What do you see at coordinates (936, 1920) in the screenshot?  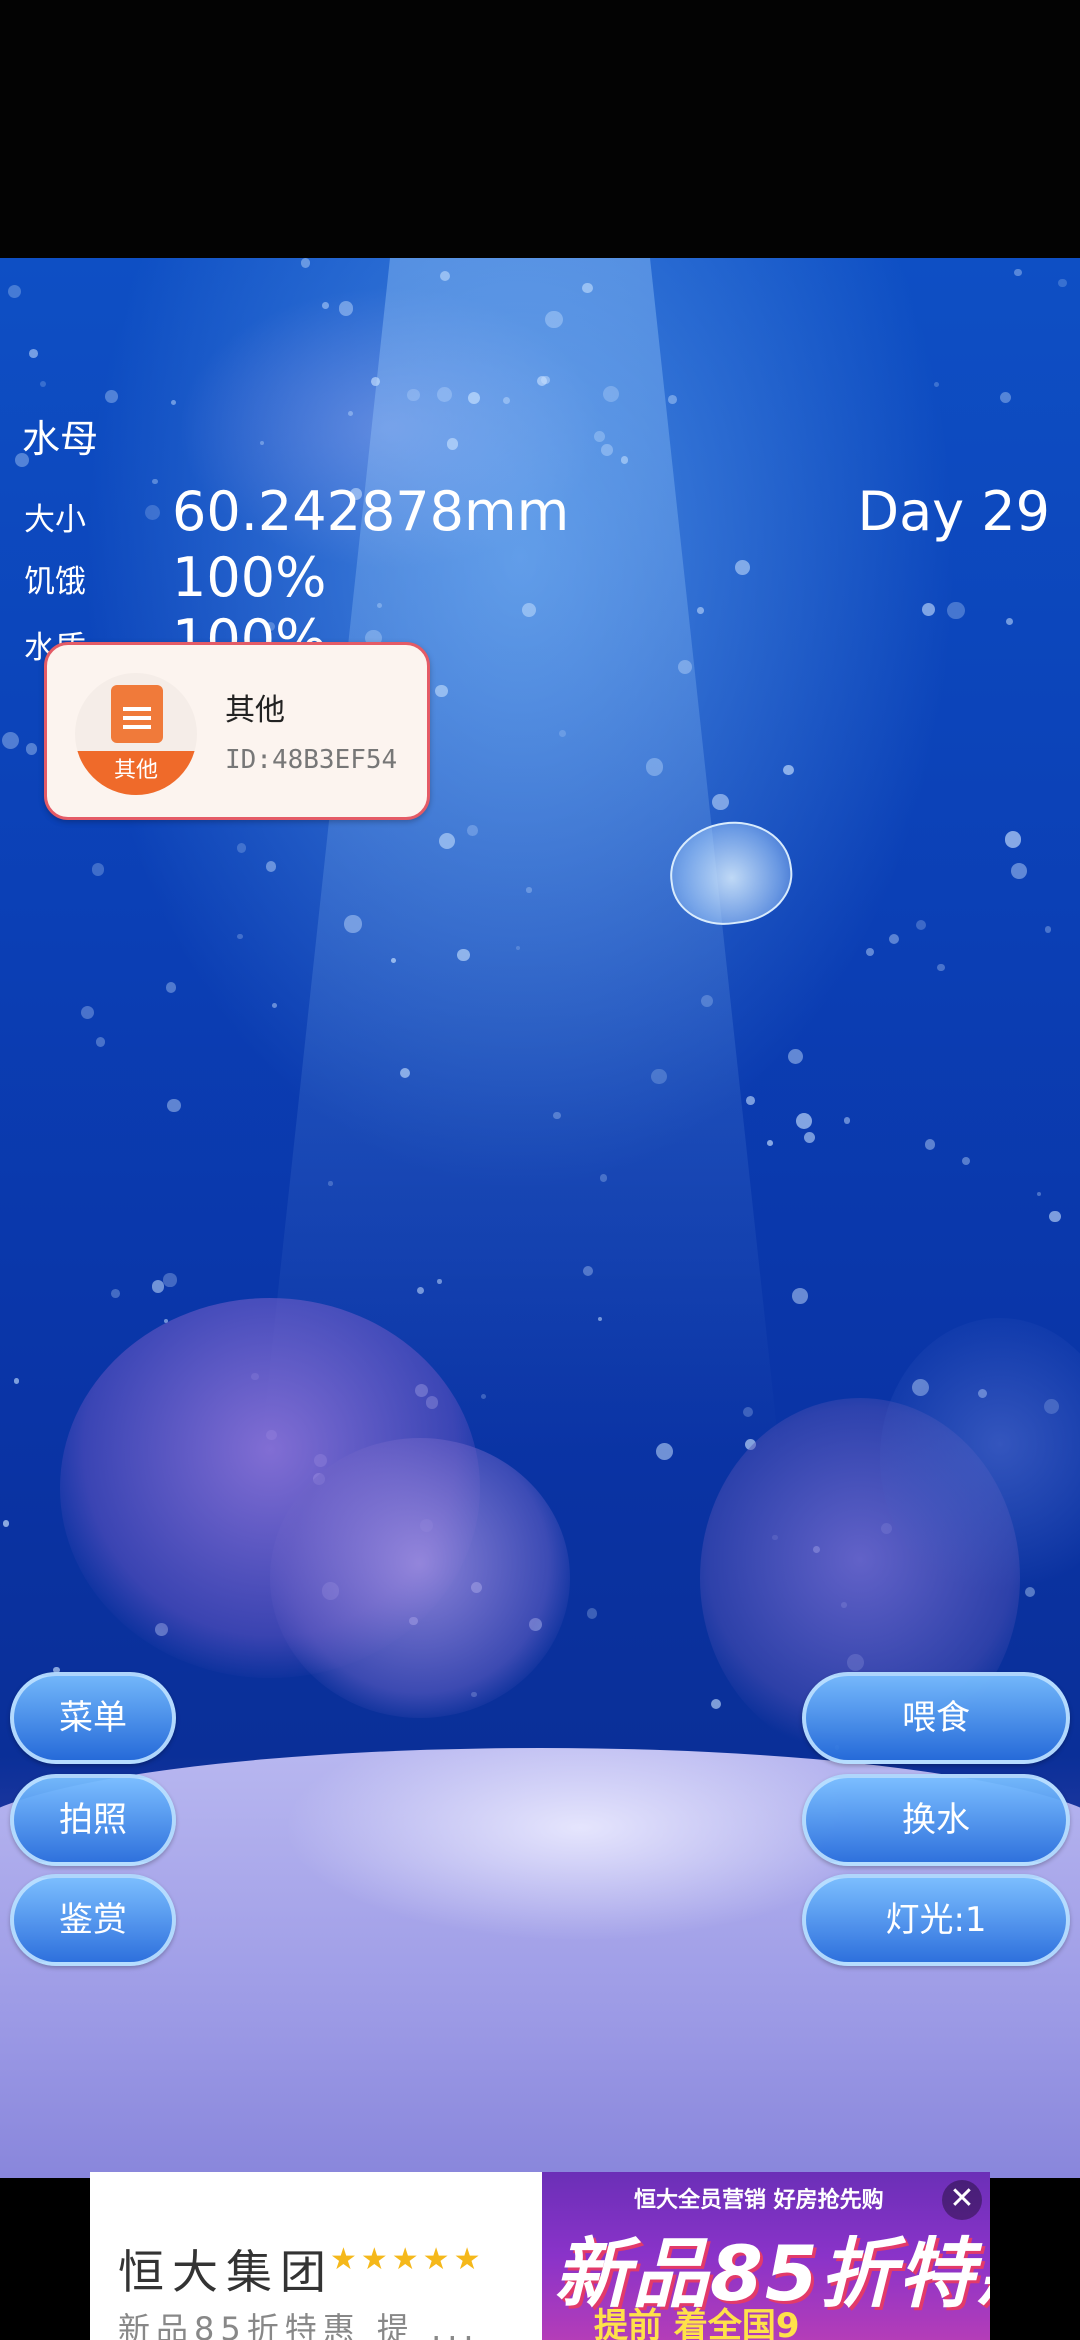 I see `light-button: 灯光:1` at bounding box center [936, 1920].